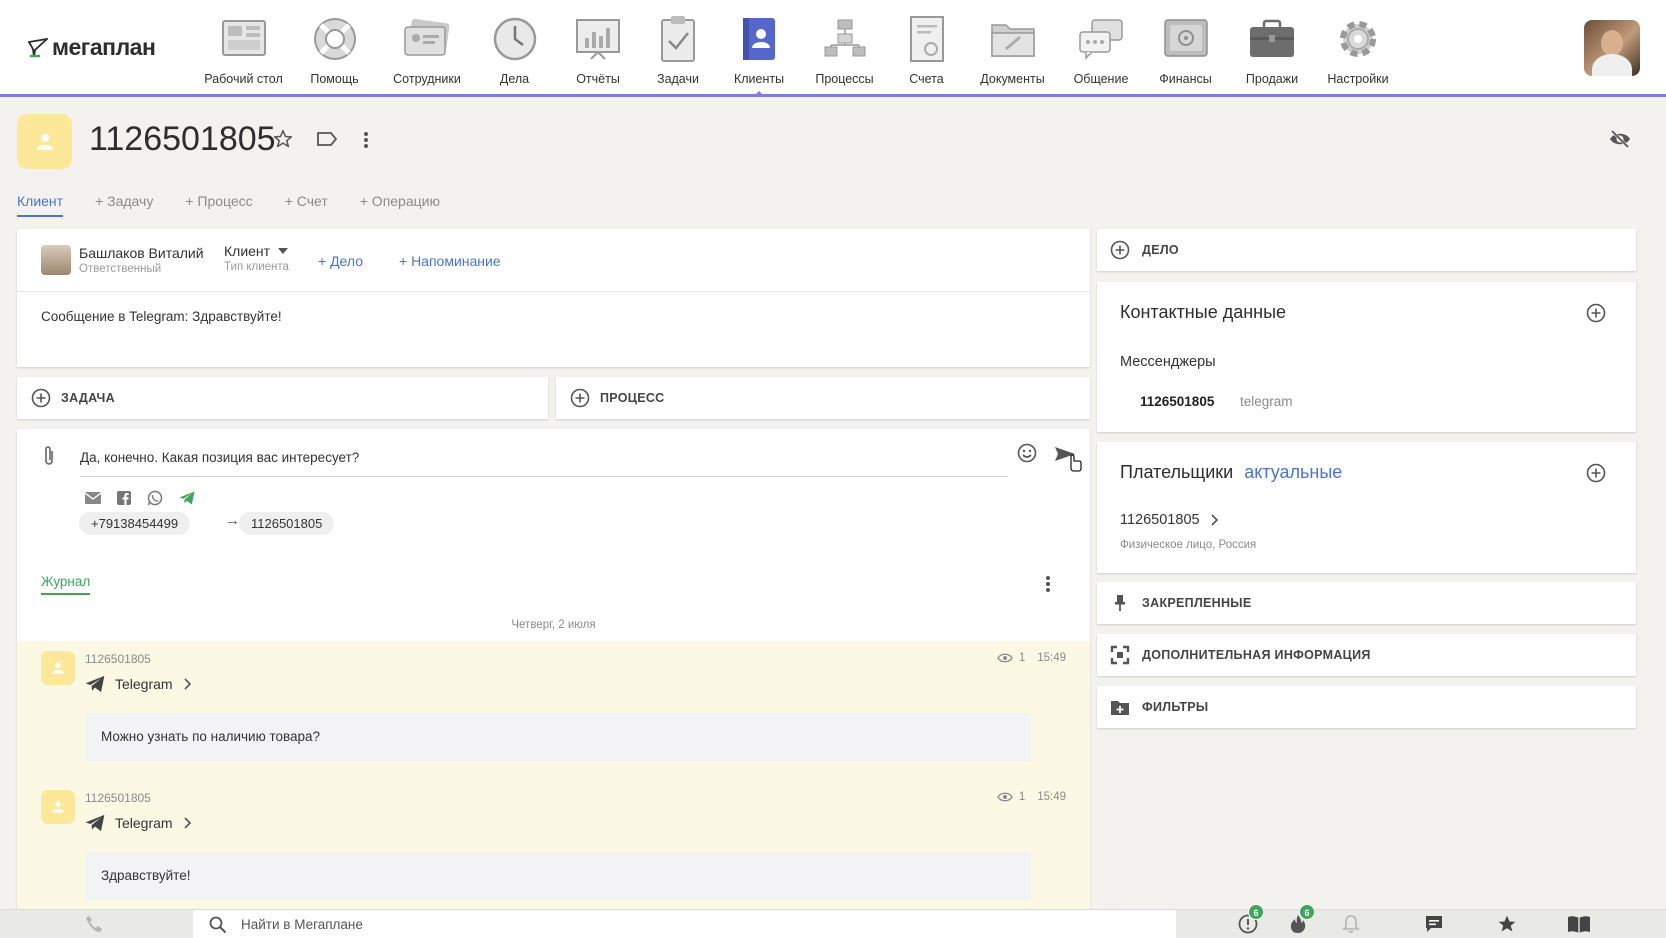  I want to click on email-icon, so click(93, 498).